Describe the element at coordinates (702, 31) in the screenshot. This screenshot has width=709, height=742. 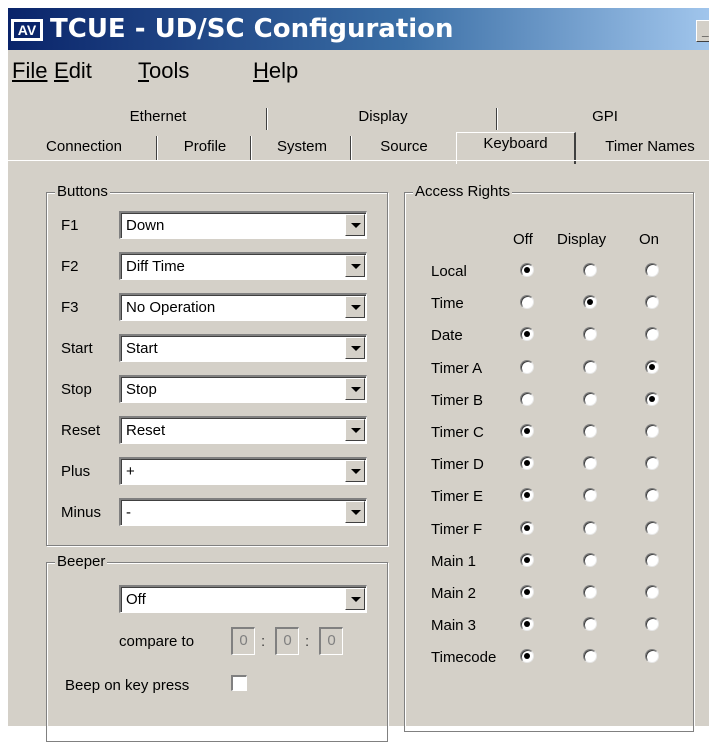
I see `minimize-button: _` at that location.